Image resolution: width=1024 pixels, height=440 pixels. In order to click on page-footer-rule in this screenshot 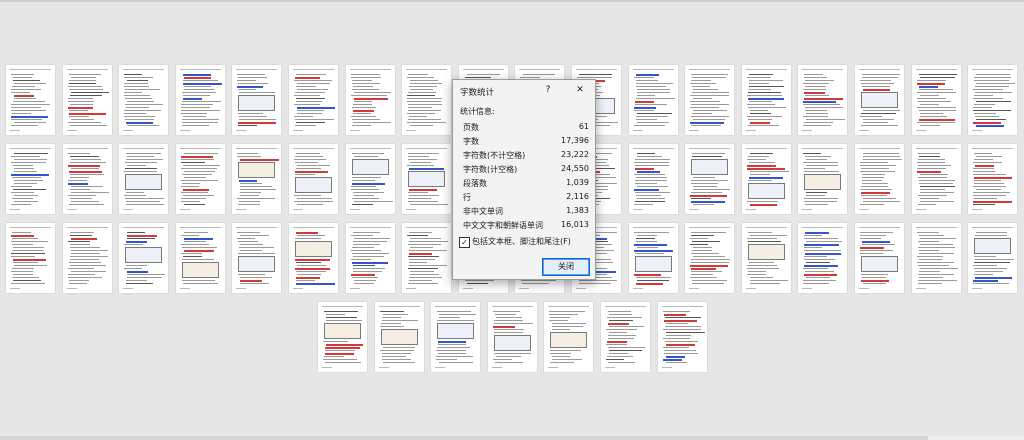, I will do `click(807, 130)`.